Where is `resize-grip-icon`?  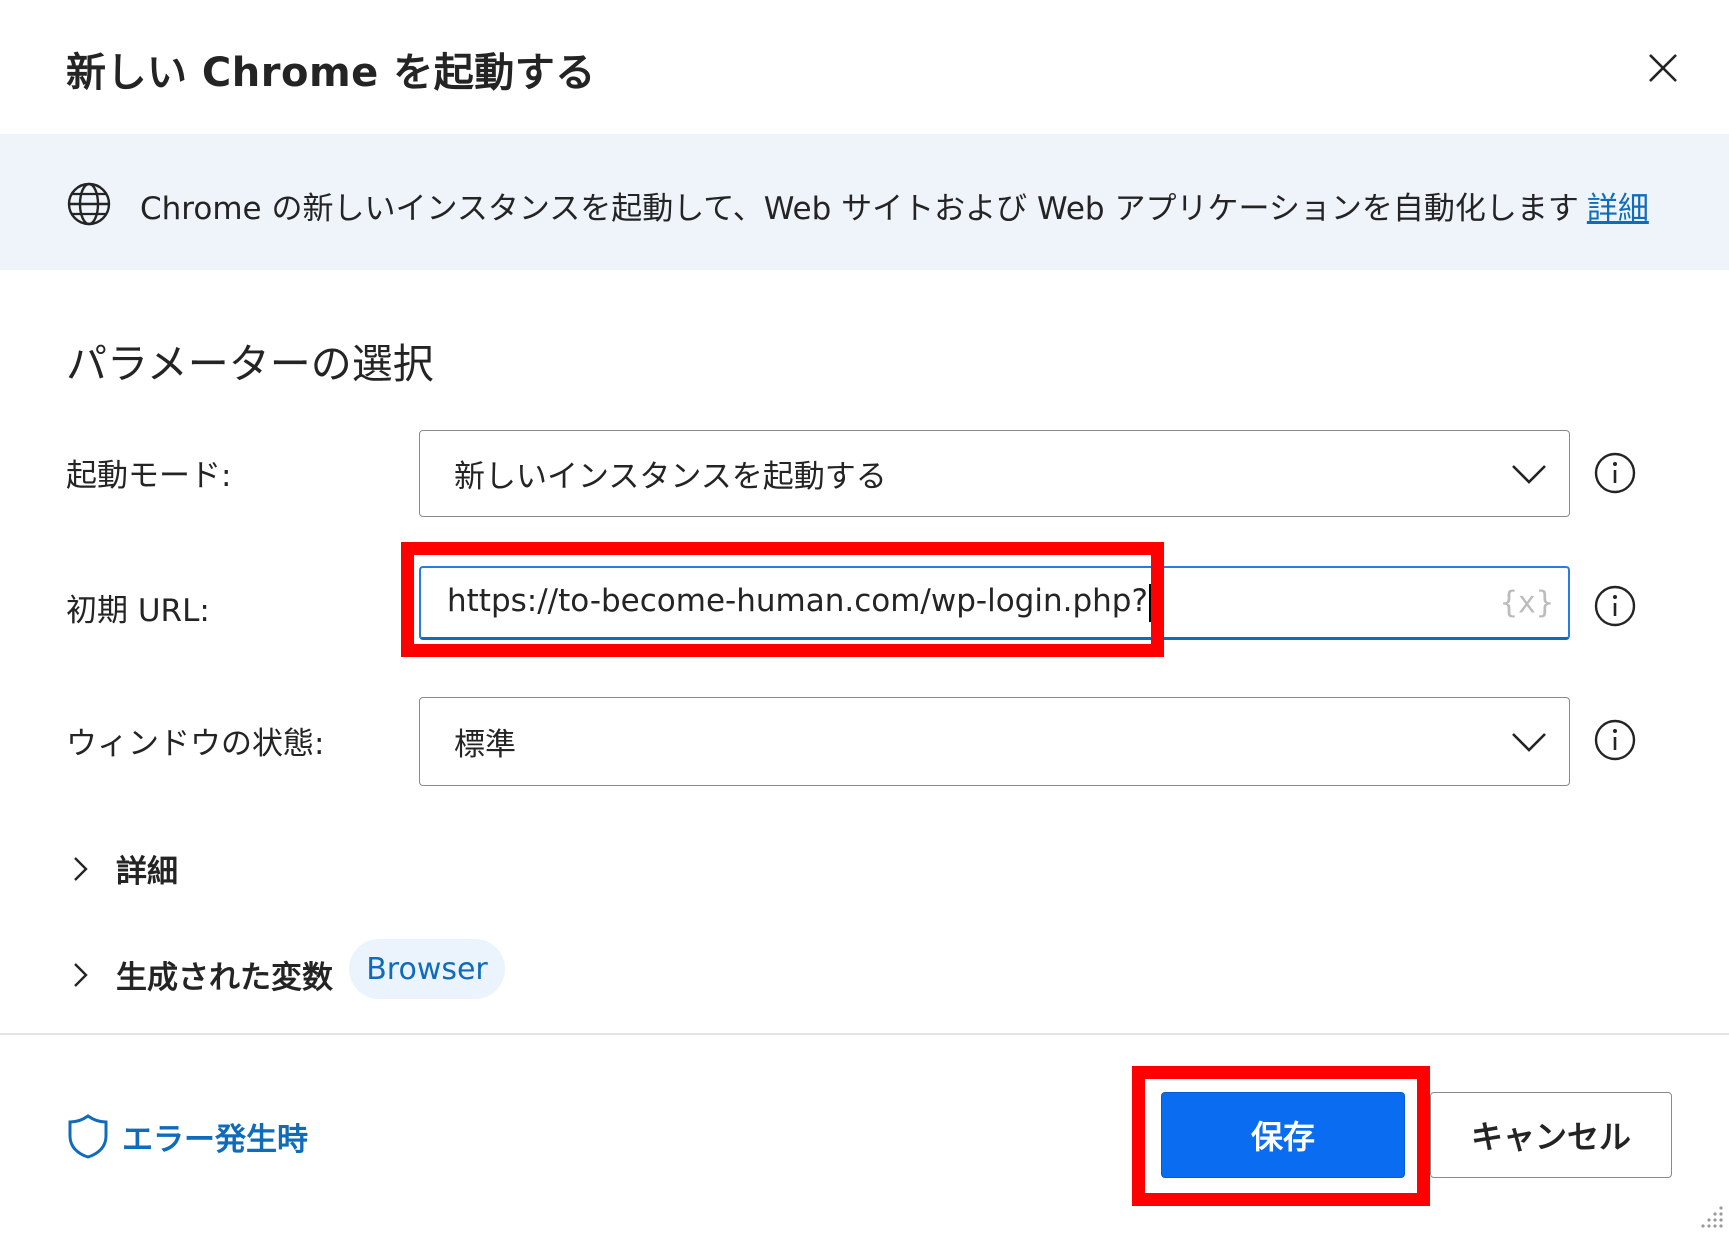 resize-grip-icon is located at coordinates (1710, 1217).